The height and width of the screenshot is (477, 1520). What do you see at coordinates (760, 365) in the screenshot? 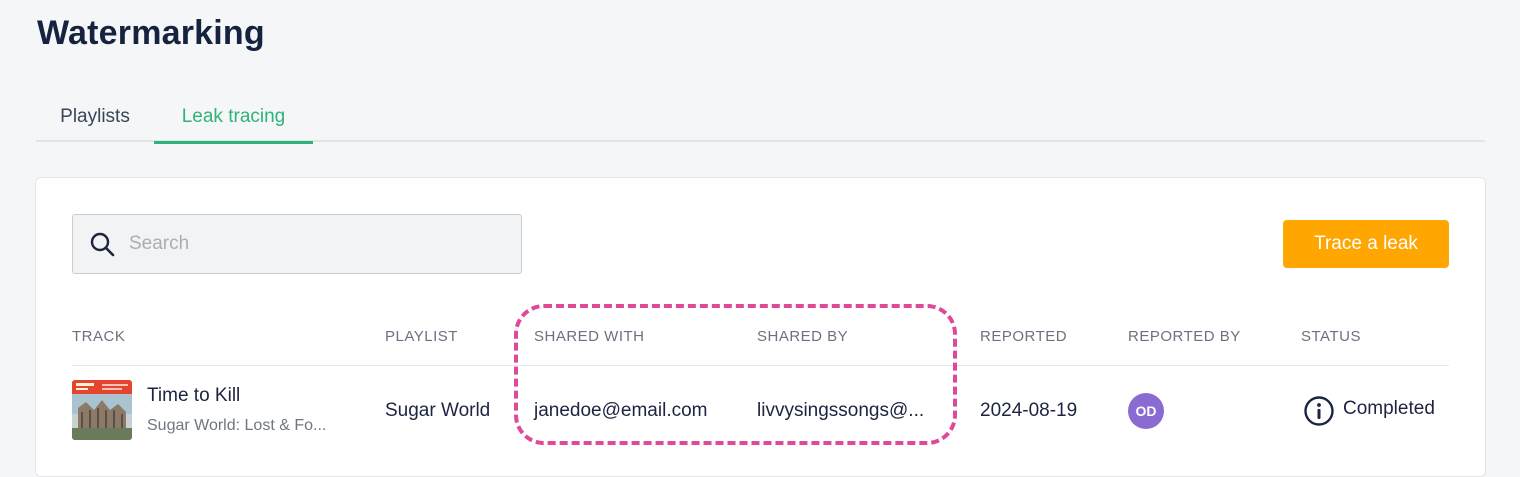
I see `header-divider` at bounding box center [760, 365].